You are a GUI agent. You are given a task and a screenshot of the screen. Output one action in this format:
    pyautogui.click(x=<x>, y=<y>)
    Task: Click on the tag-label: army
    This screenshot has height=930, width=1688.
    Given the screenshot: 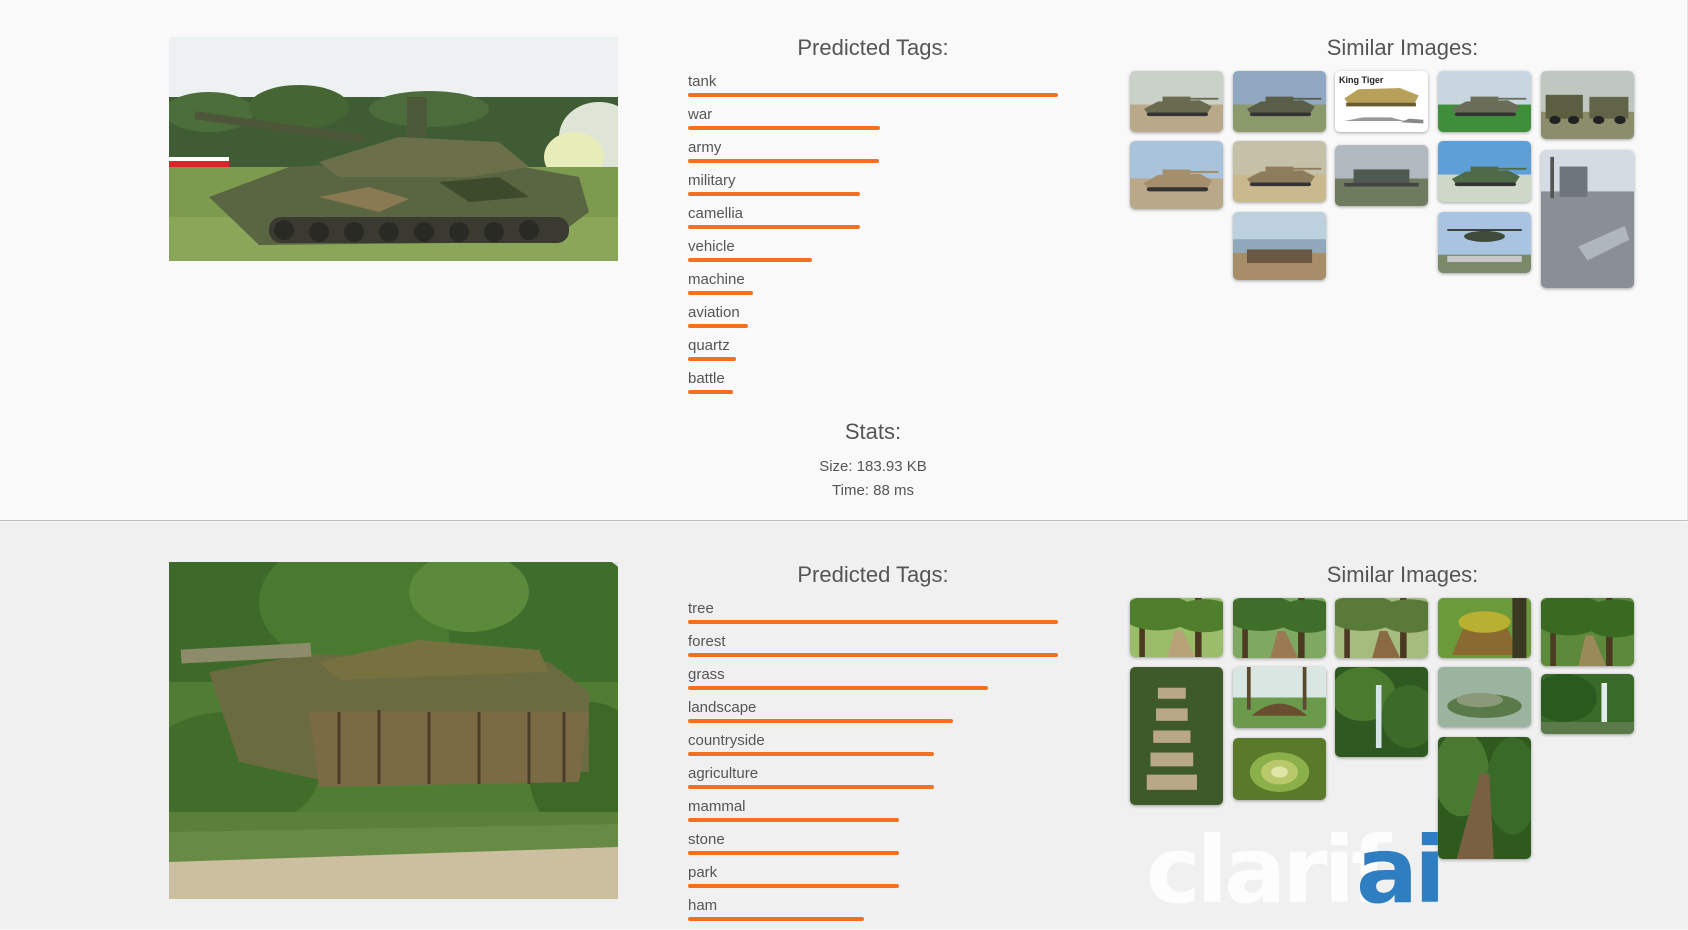 What is the action you would take?
    pyautogui.click(x=705, y=147)
    